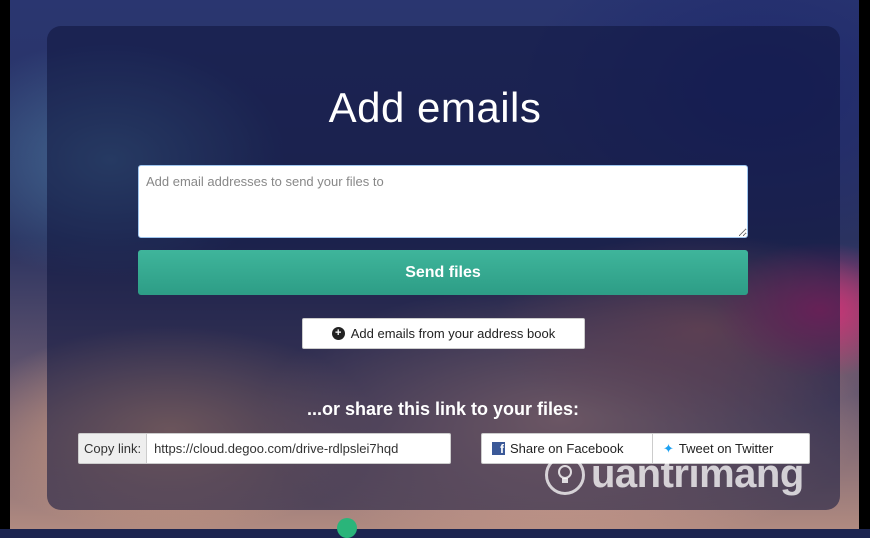 This screenshot has width=870, height=538. Describe the element at coordinates (498, 449) in the screenshot. I see `facebook-icon: f` at that location.